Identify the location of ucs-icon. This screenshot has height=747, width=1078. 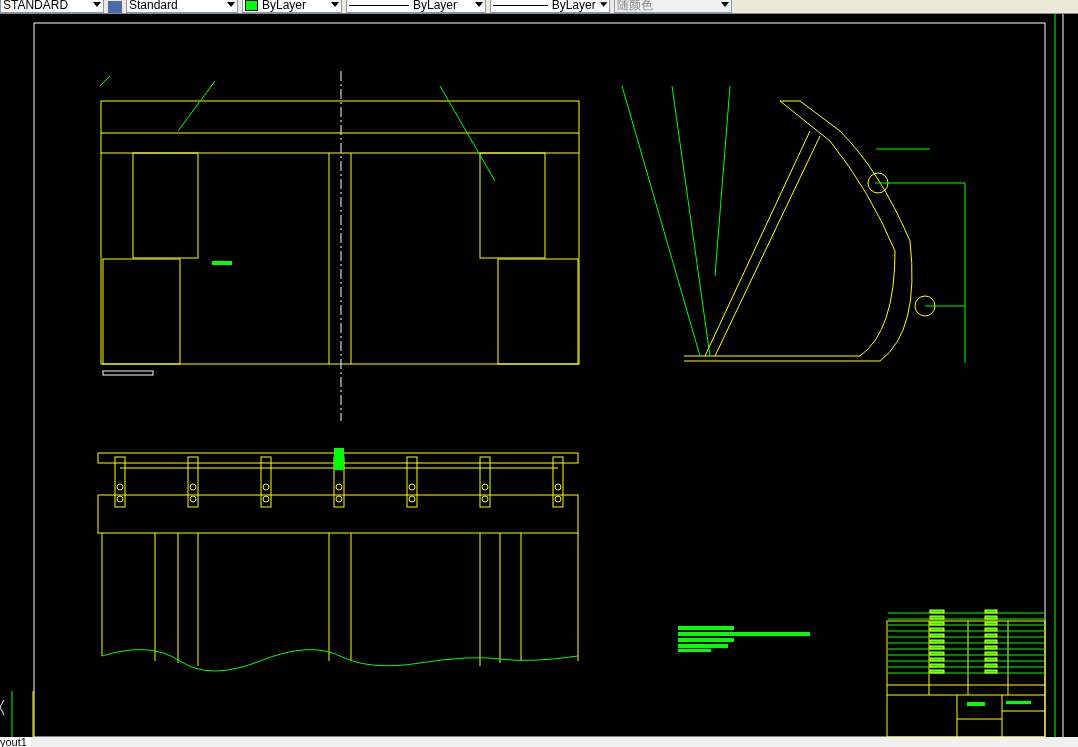
(2, 707).